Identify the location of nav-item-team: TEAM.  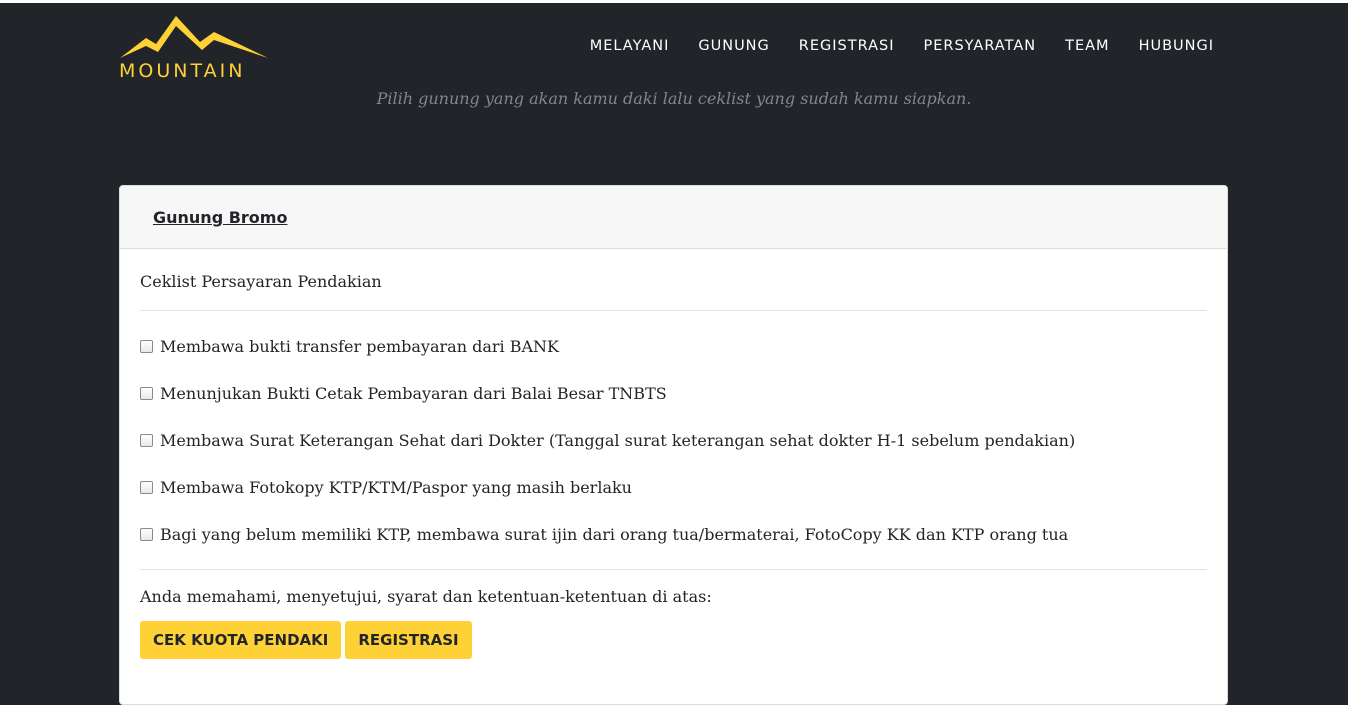
(1087, 46).